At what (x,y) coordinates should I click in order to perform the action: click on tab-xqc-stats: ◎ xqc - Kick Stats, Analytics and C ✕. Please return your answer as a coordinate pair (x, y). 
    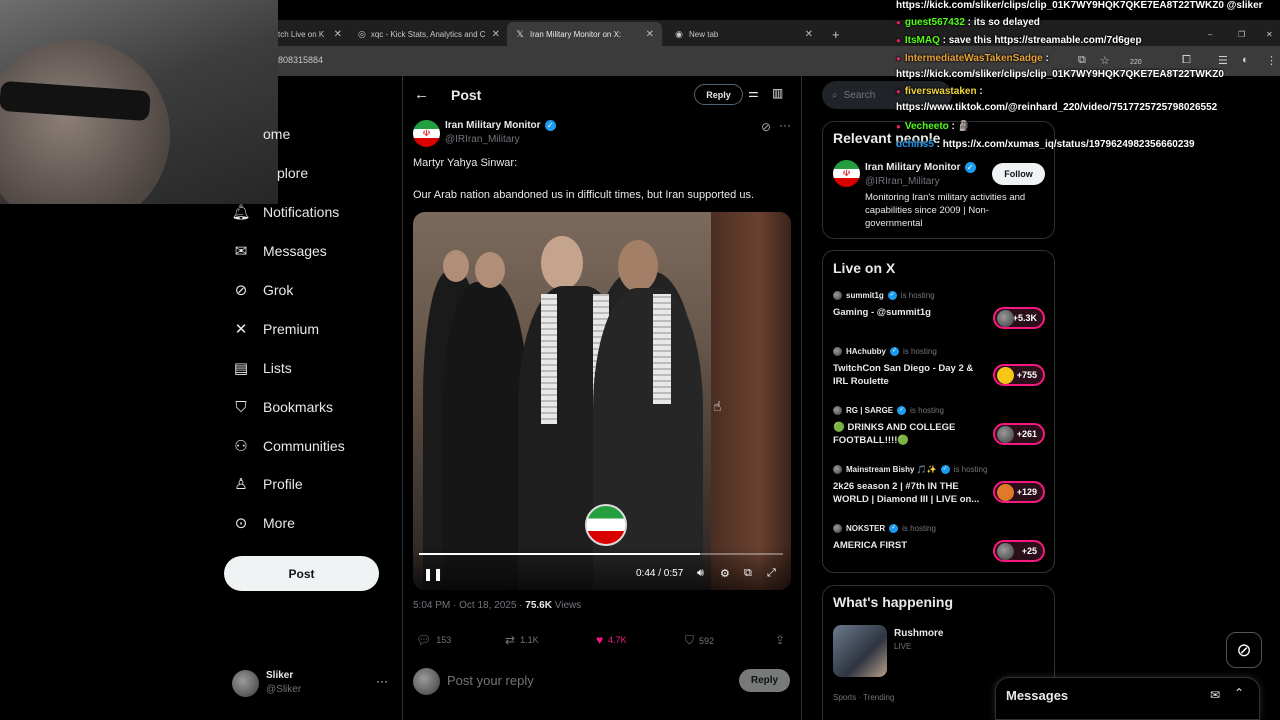
    Looking at the image, I should click on (427, 34).